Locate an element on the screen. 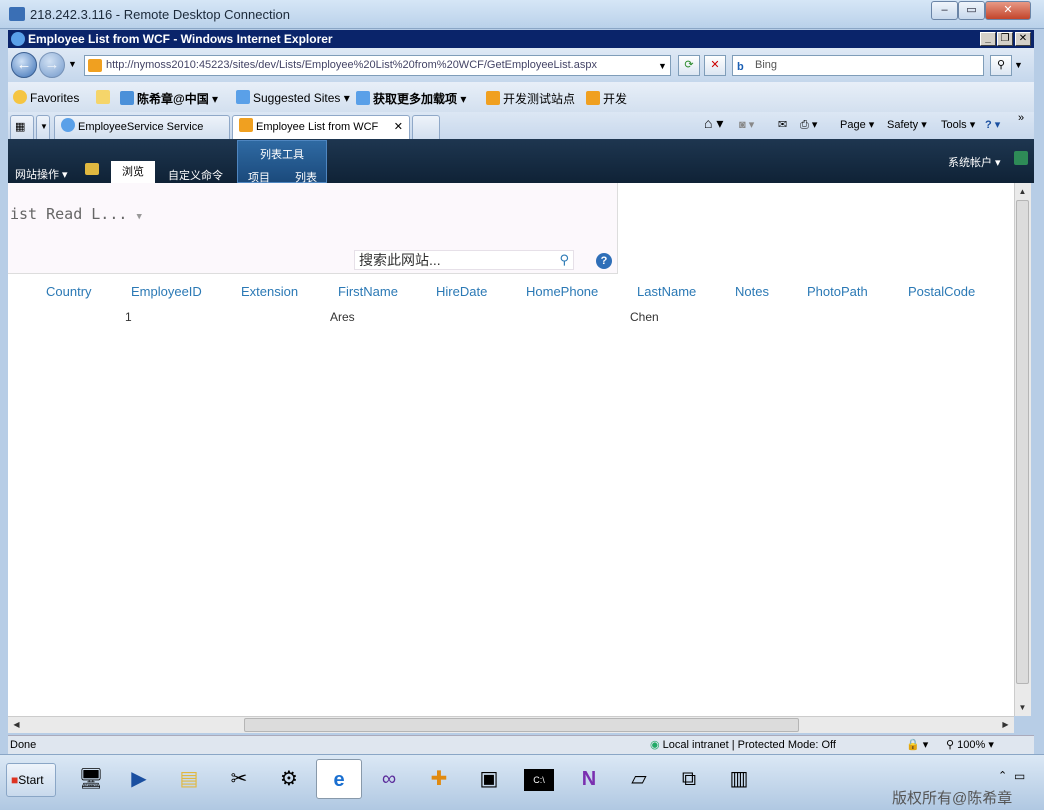 The width and height of the screenshot is (1044, 810). address-dropdown-icon: ▼ is located at coordinates (662, 66).